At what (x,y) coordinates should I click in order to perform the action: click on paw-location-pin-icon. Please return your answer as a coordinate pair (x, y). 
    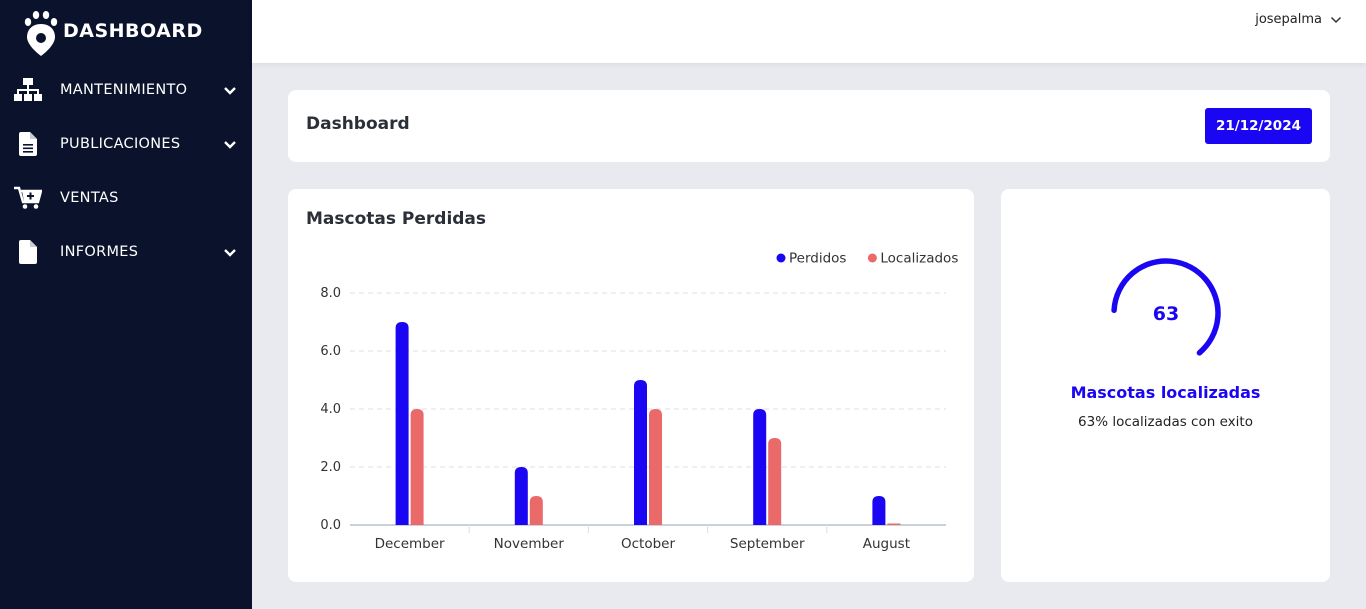
    Looking at the image, I should click on (41, 33).